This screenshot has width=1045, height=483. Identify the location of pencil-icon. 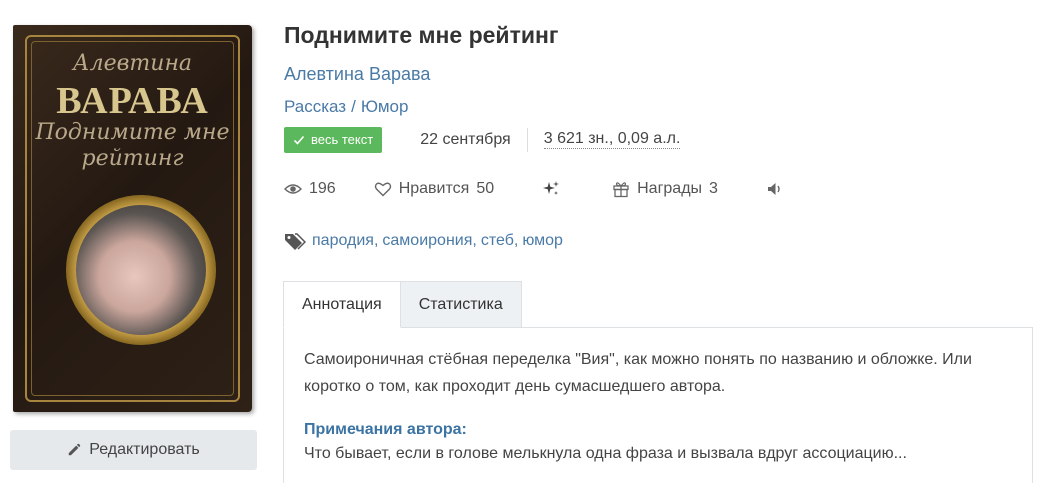
(74, 449).